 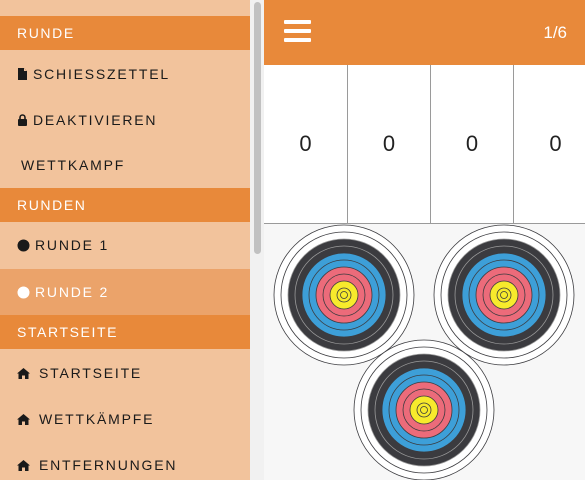 I want to click on menu-item-label: ENTFERNUNGEN, so click(x=108, y=465).